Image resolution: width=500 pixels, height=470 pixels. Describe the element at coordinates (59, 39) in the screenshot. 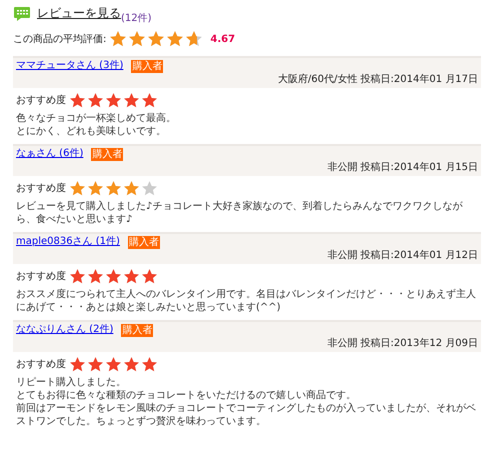

I see `average-rating-label: この商品の平均評価:` at that location.